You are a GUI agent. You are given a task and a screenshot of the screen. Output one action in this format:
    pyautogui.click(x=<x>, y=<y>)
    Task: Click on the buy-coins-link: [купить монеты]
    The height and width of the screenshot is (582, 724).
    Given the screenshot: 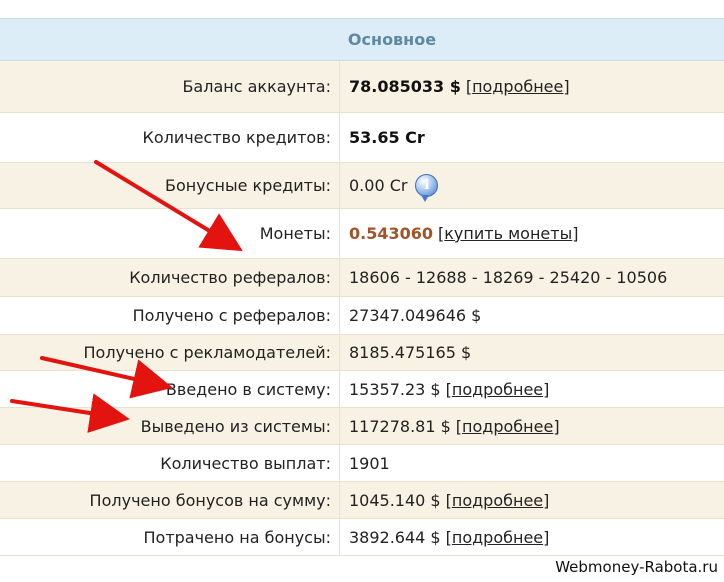 What is the action you would take?
    pyautogui.click(x=508, y=233)
    